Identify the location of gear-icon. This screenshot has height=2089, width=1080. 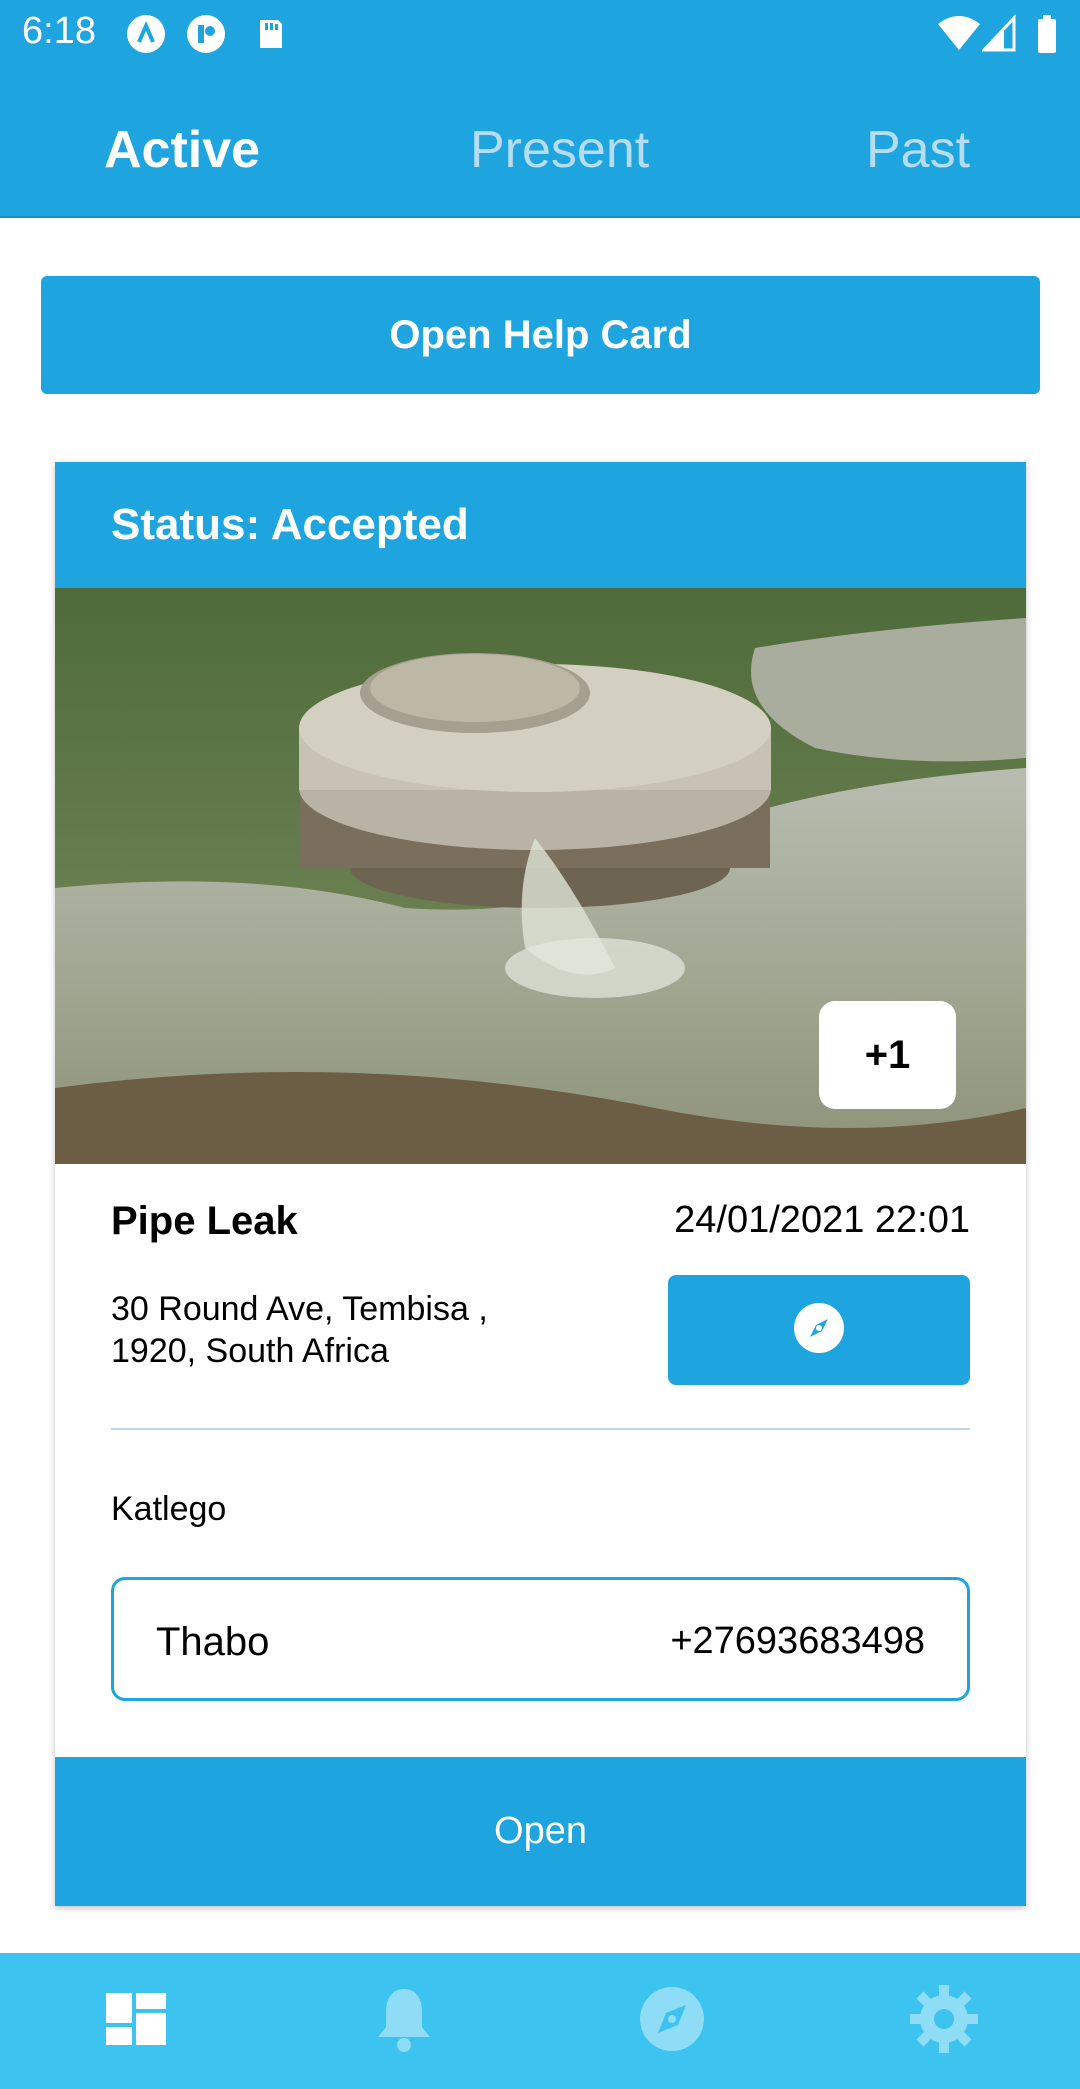
(944, 2019).